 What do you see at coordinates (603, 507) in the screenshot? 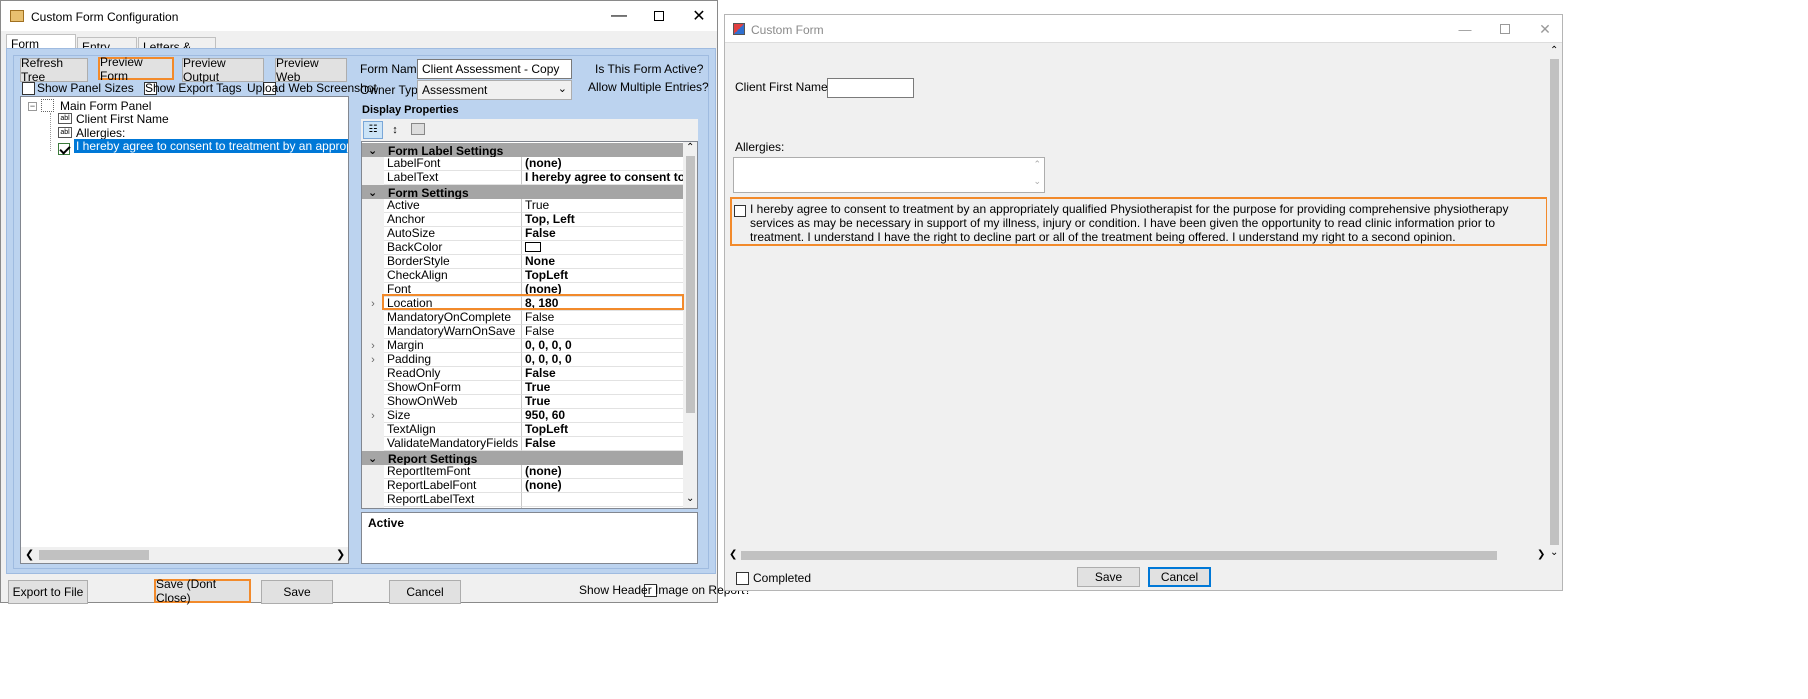
I see `property-value: 0` at bounding box center [603, 507].